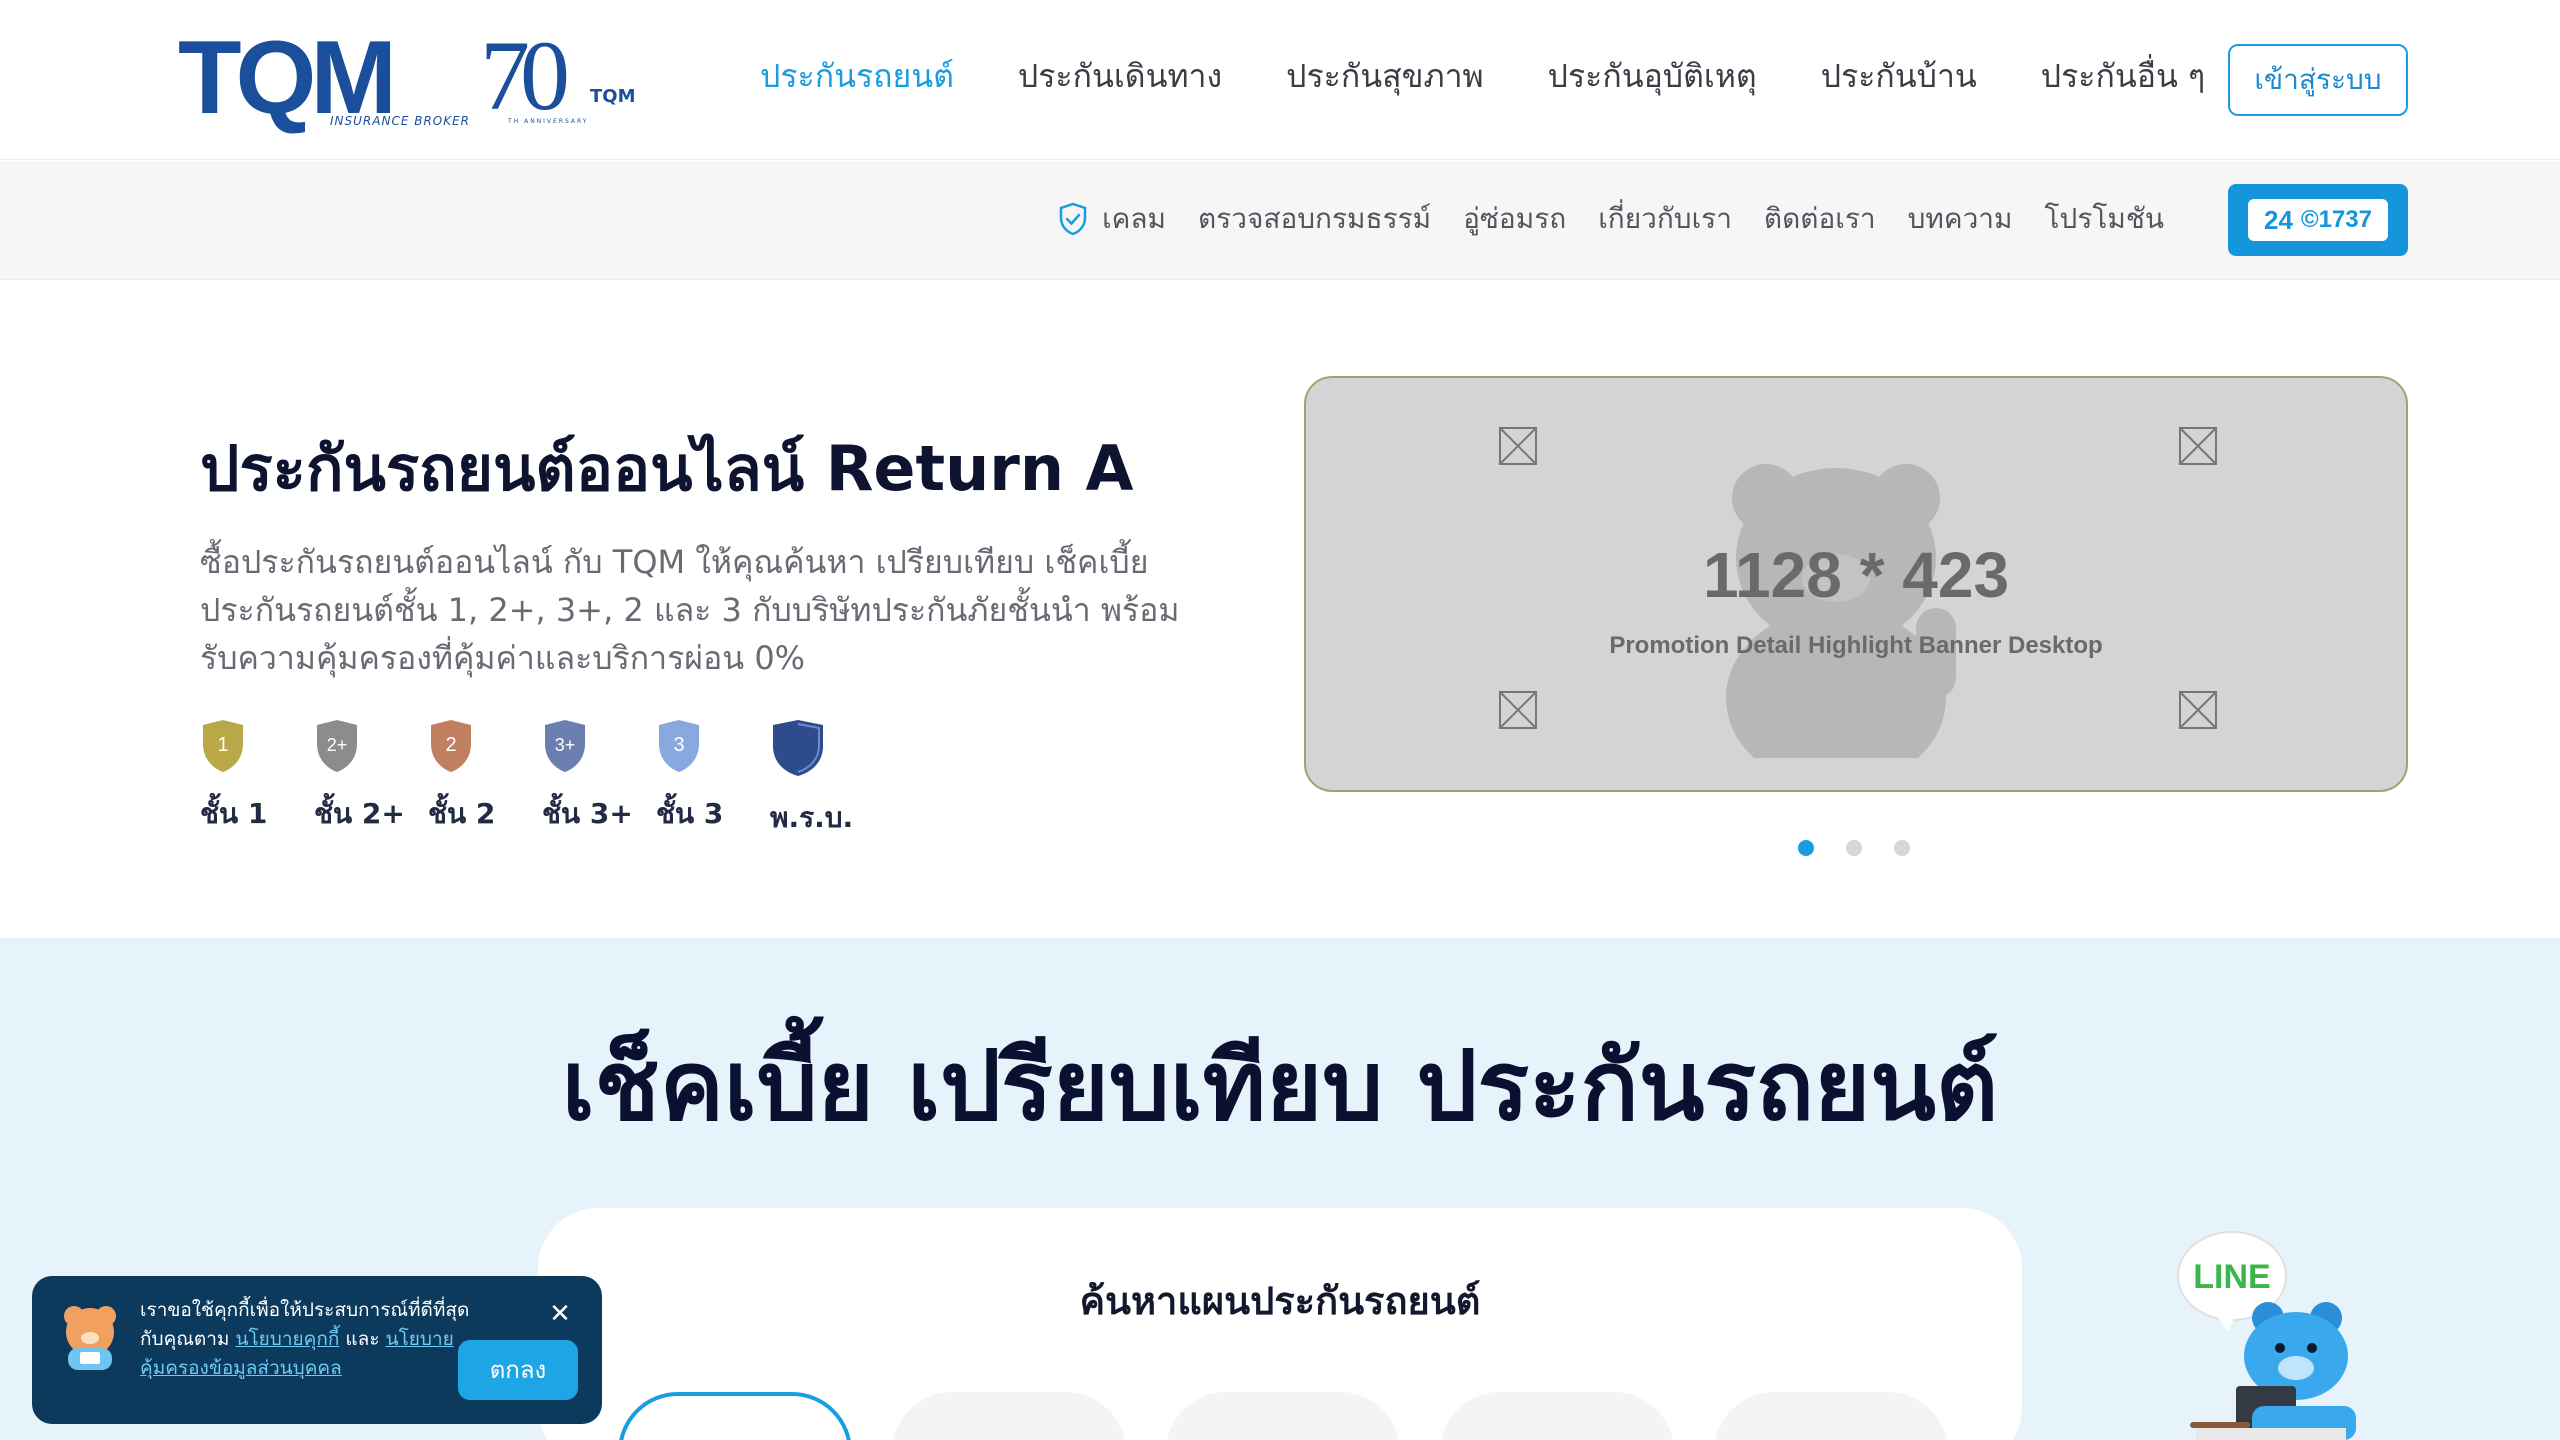  I want to click on hotline-badge: 24 ©1737, so click(2318, 220).